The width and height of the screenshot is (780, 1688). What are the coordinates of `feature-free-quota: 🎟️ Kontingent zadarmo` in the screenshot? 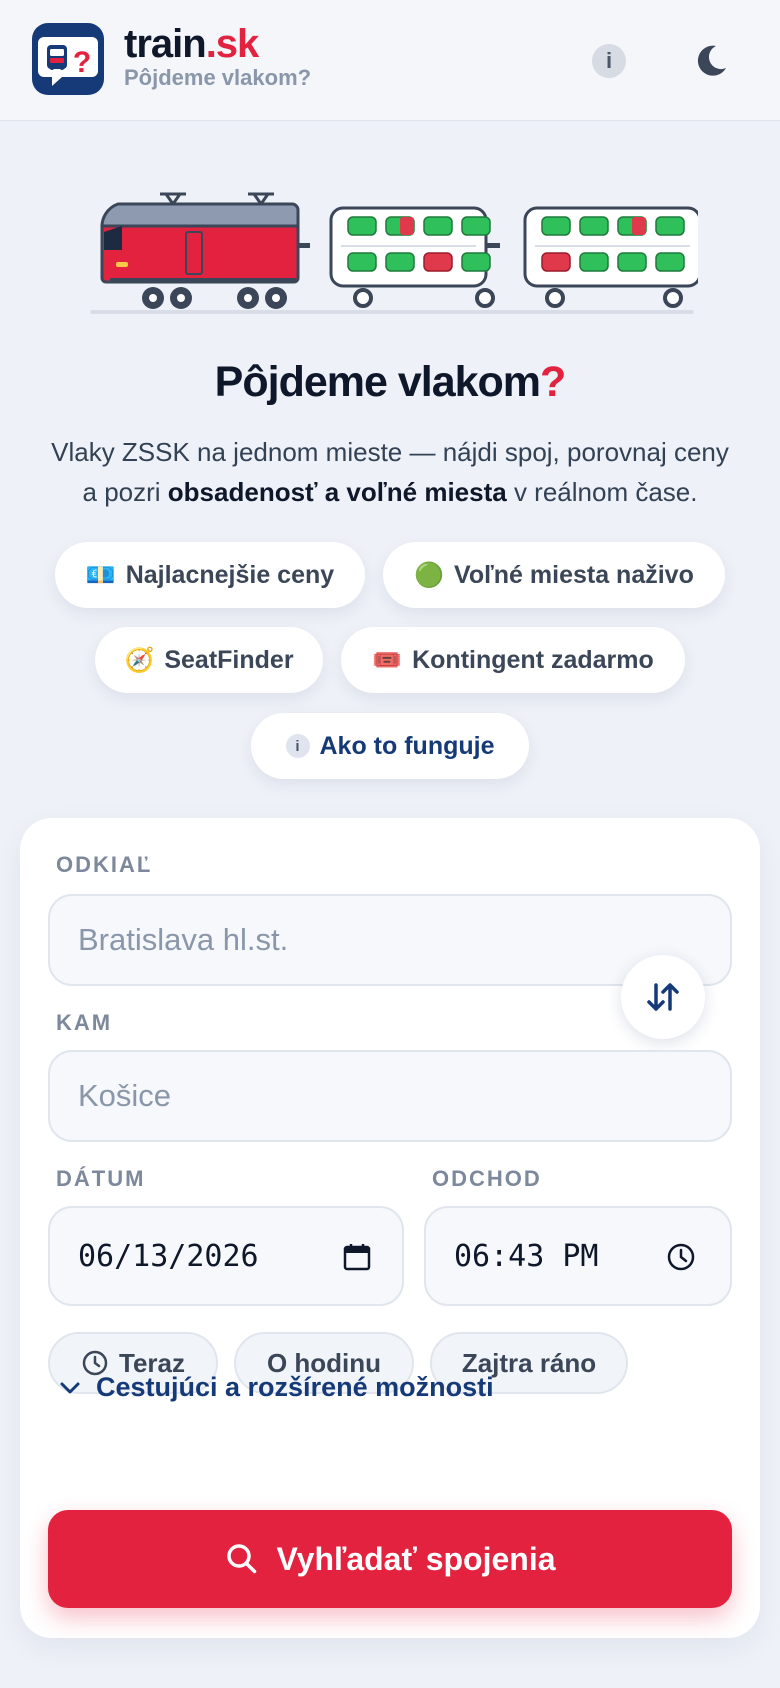 It's located at (513, 660).